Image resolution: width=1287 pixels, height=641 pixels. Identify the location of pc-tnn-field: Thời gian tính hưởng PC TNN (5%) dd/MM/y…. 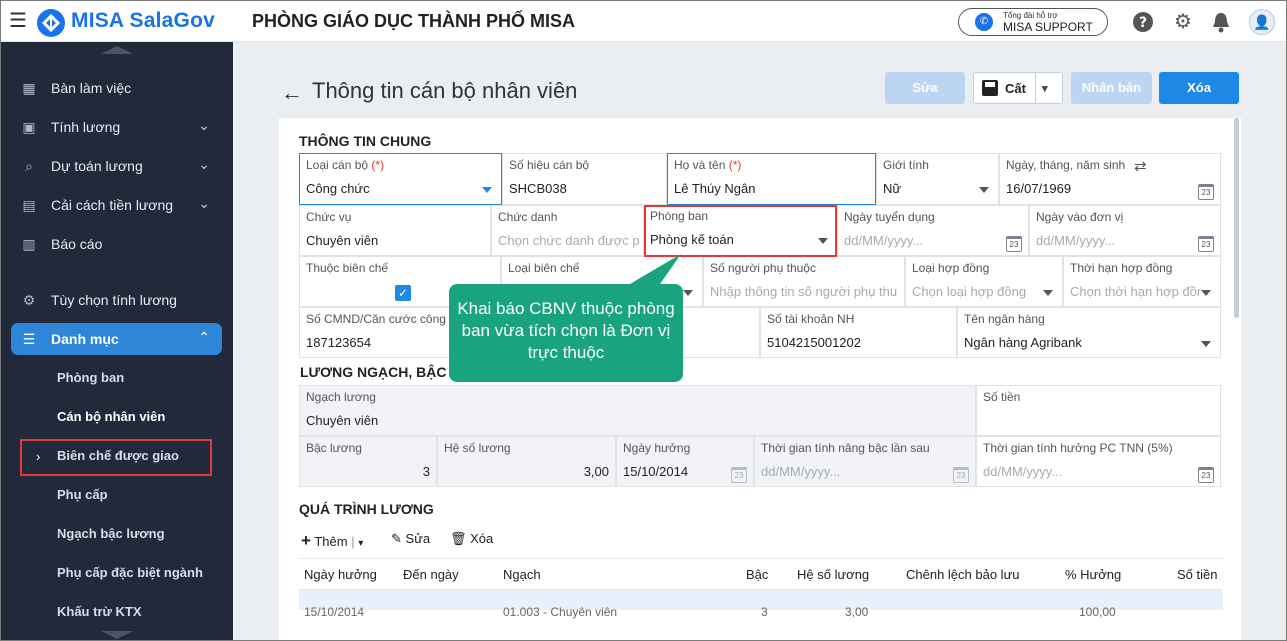
(1098, 461).